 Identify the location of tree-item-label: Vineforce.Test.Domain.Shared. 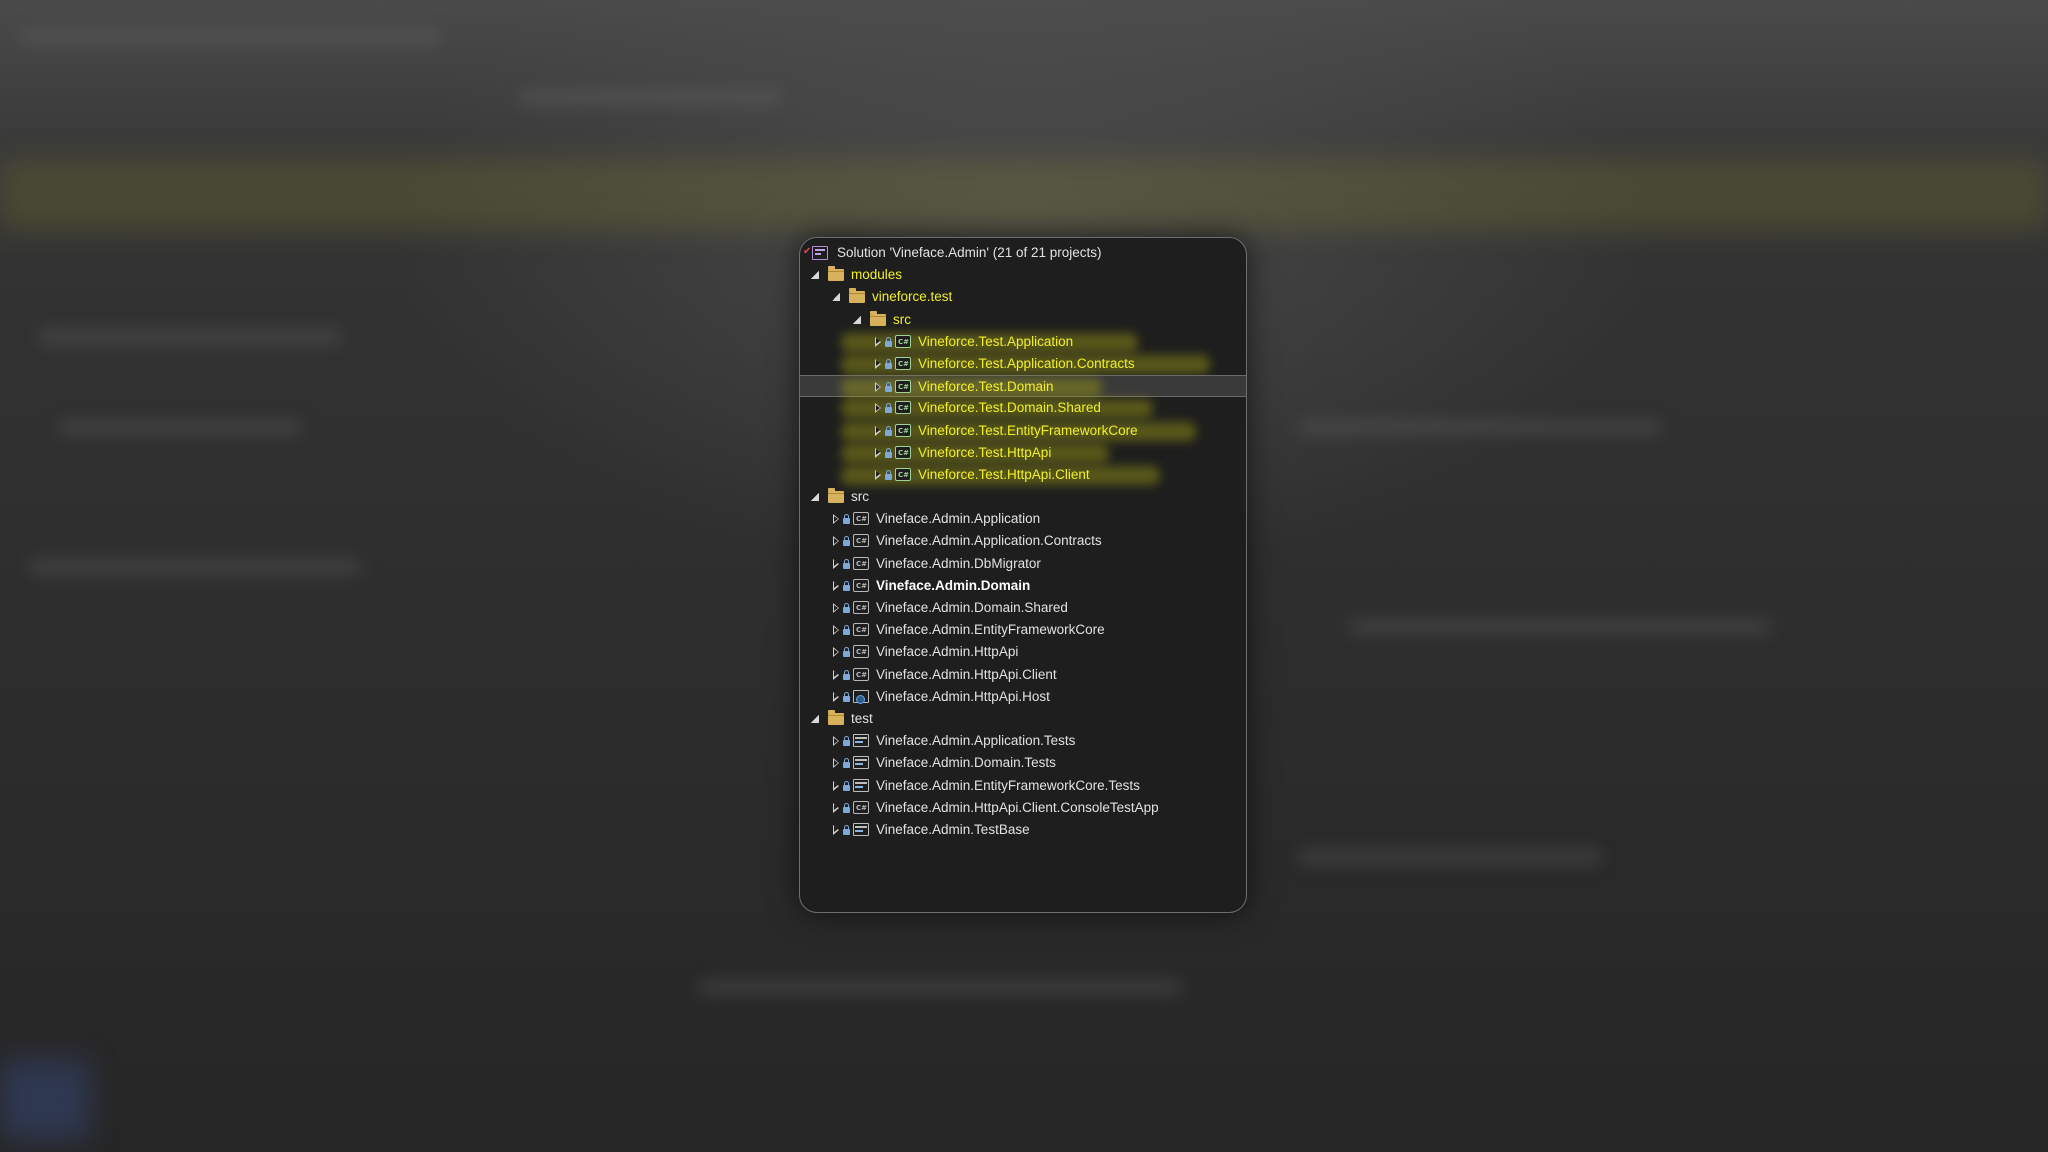
(1009, 408).